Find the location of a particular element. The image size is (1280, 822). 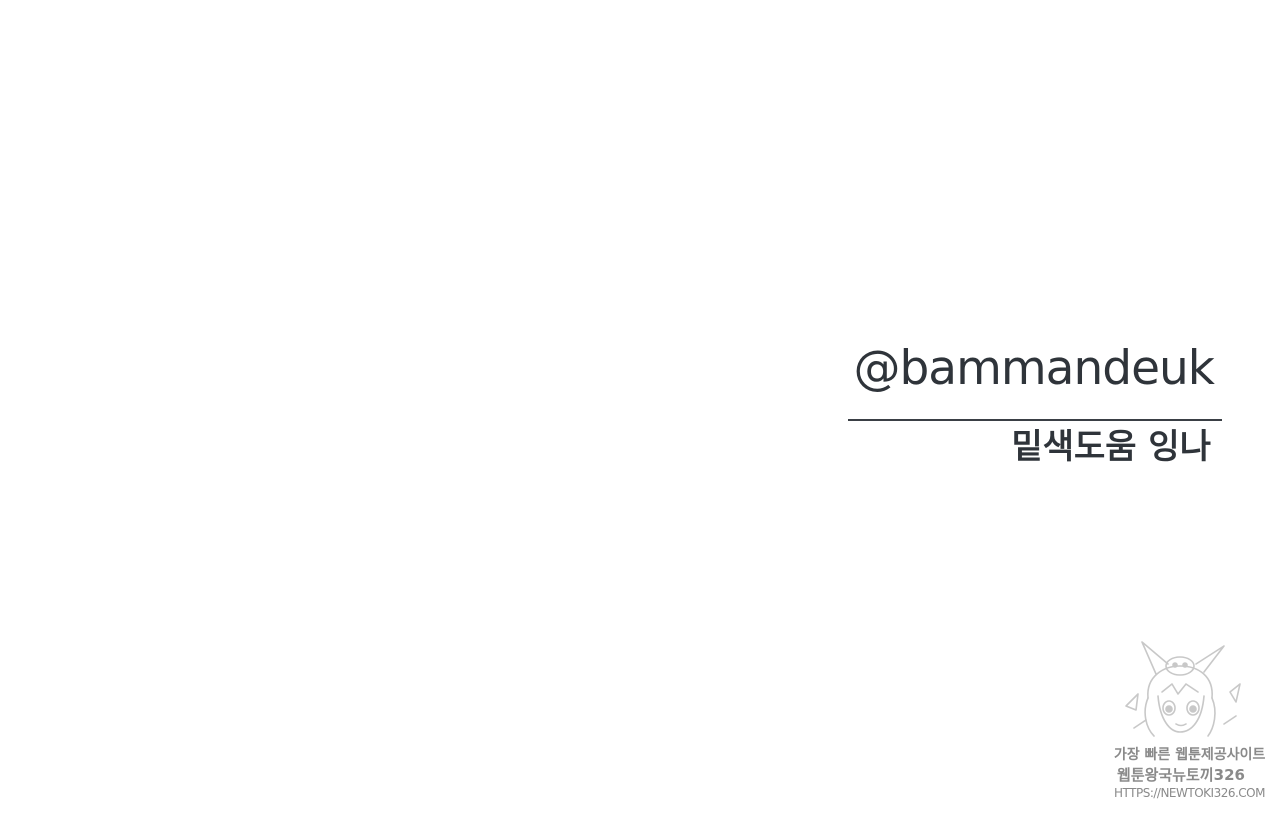

watermark-url: HTTPS://NEWTOKI326.COM is located at coordinates (1189, 793).